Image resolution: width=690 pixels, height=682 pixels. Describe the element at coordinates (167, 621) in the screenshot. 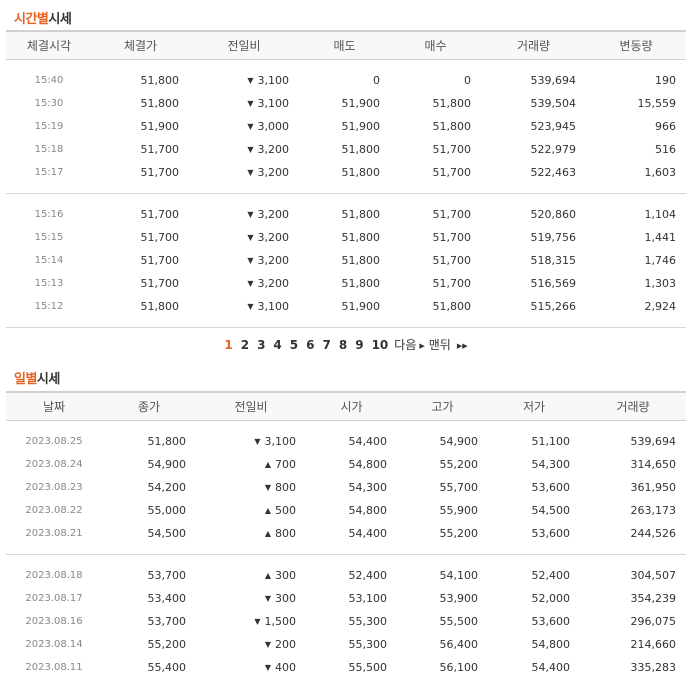

I see `close-cell: 53,700` at that location.